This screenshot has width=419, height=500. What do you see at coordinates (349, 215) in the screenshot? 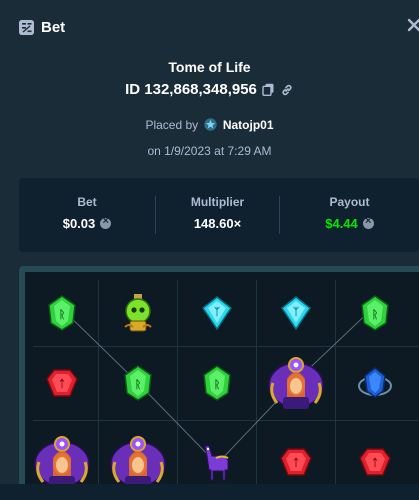
I see `stat-payout: Payout $4.44` at bounding box center [349, 215].